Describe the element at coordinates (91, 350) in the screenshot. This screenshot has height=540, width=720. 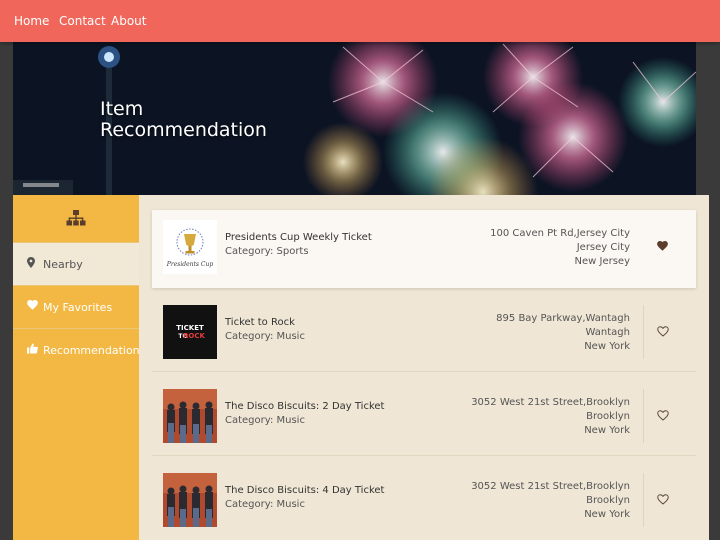
I see `sidebar-item-label: Recommendation` at that location.